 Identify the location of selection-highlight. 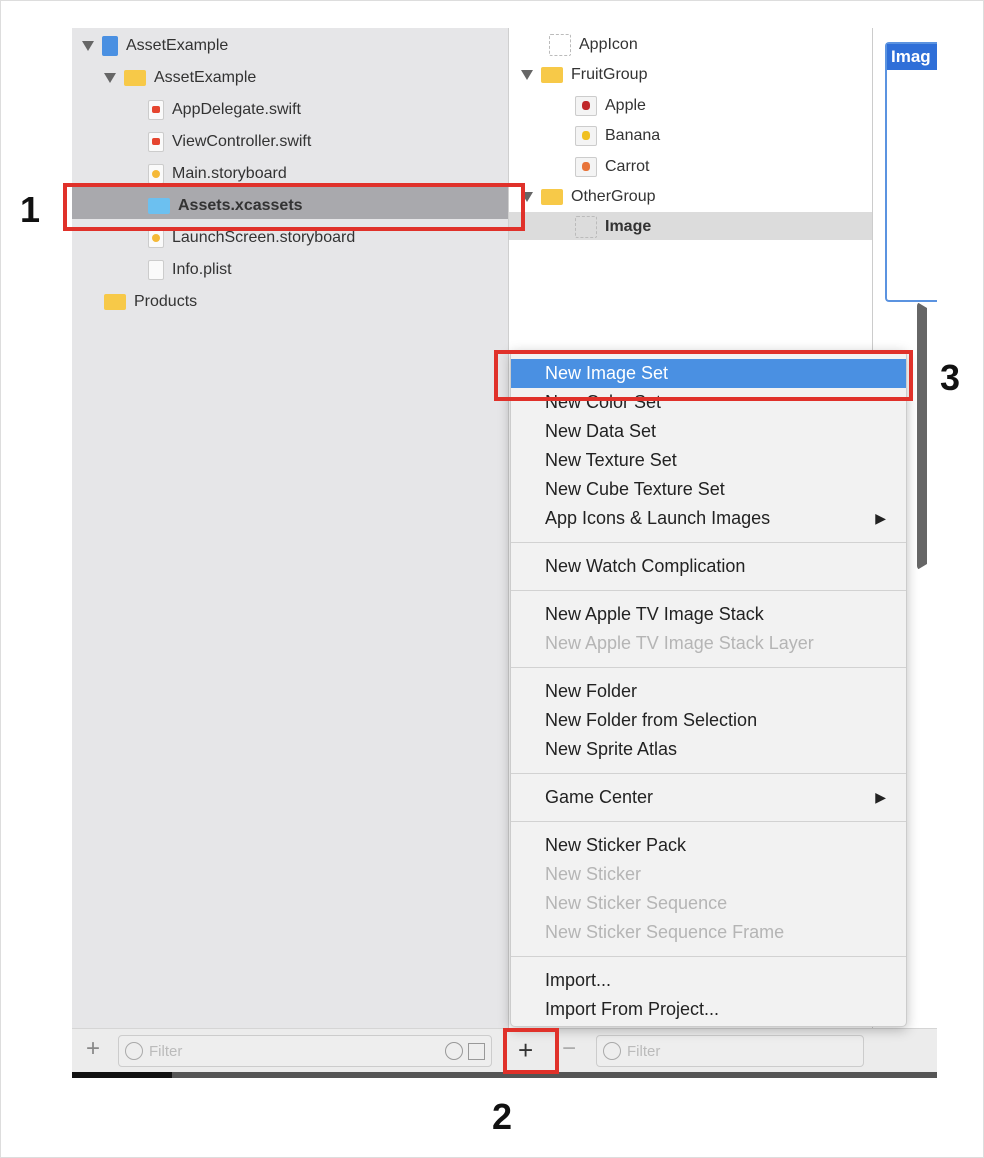
(690, 226).